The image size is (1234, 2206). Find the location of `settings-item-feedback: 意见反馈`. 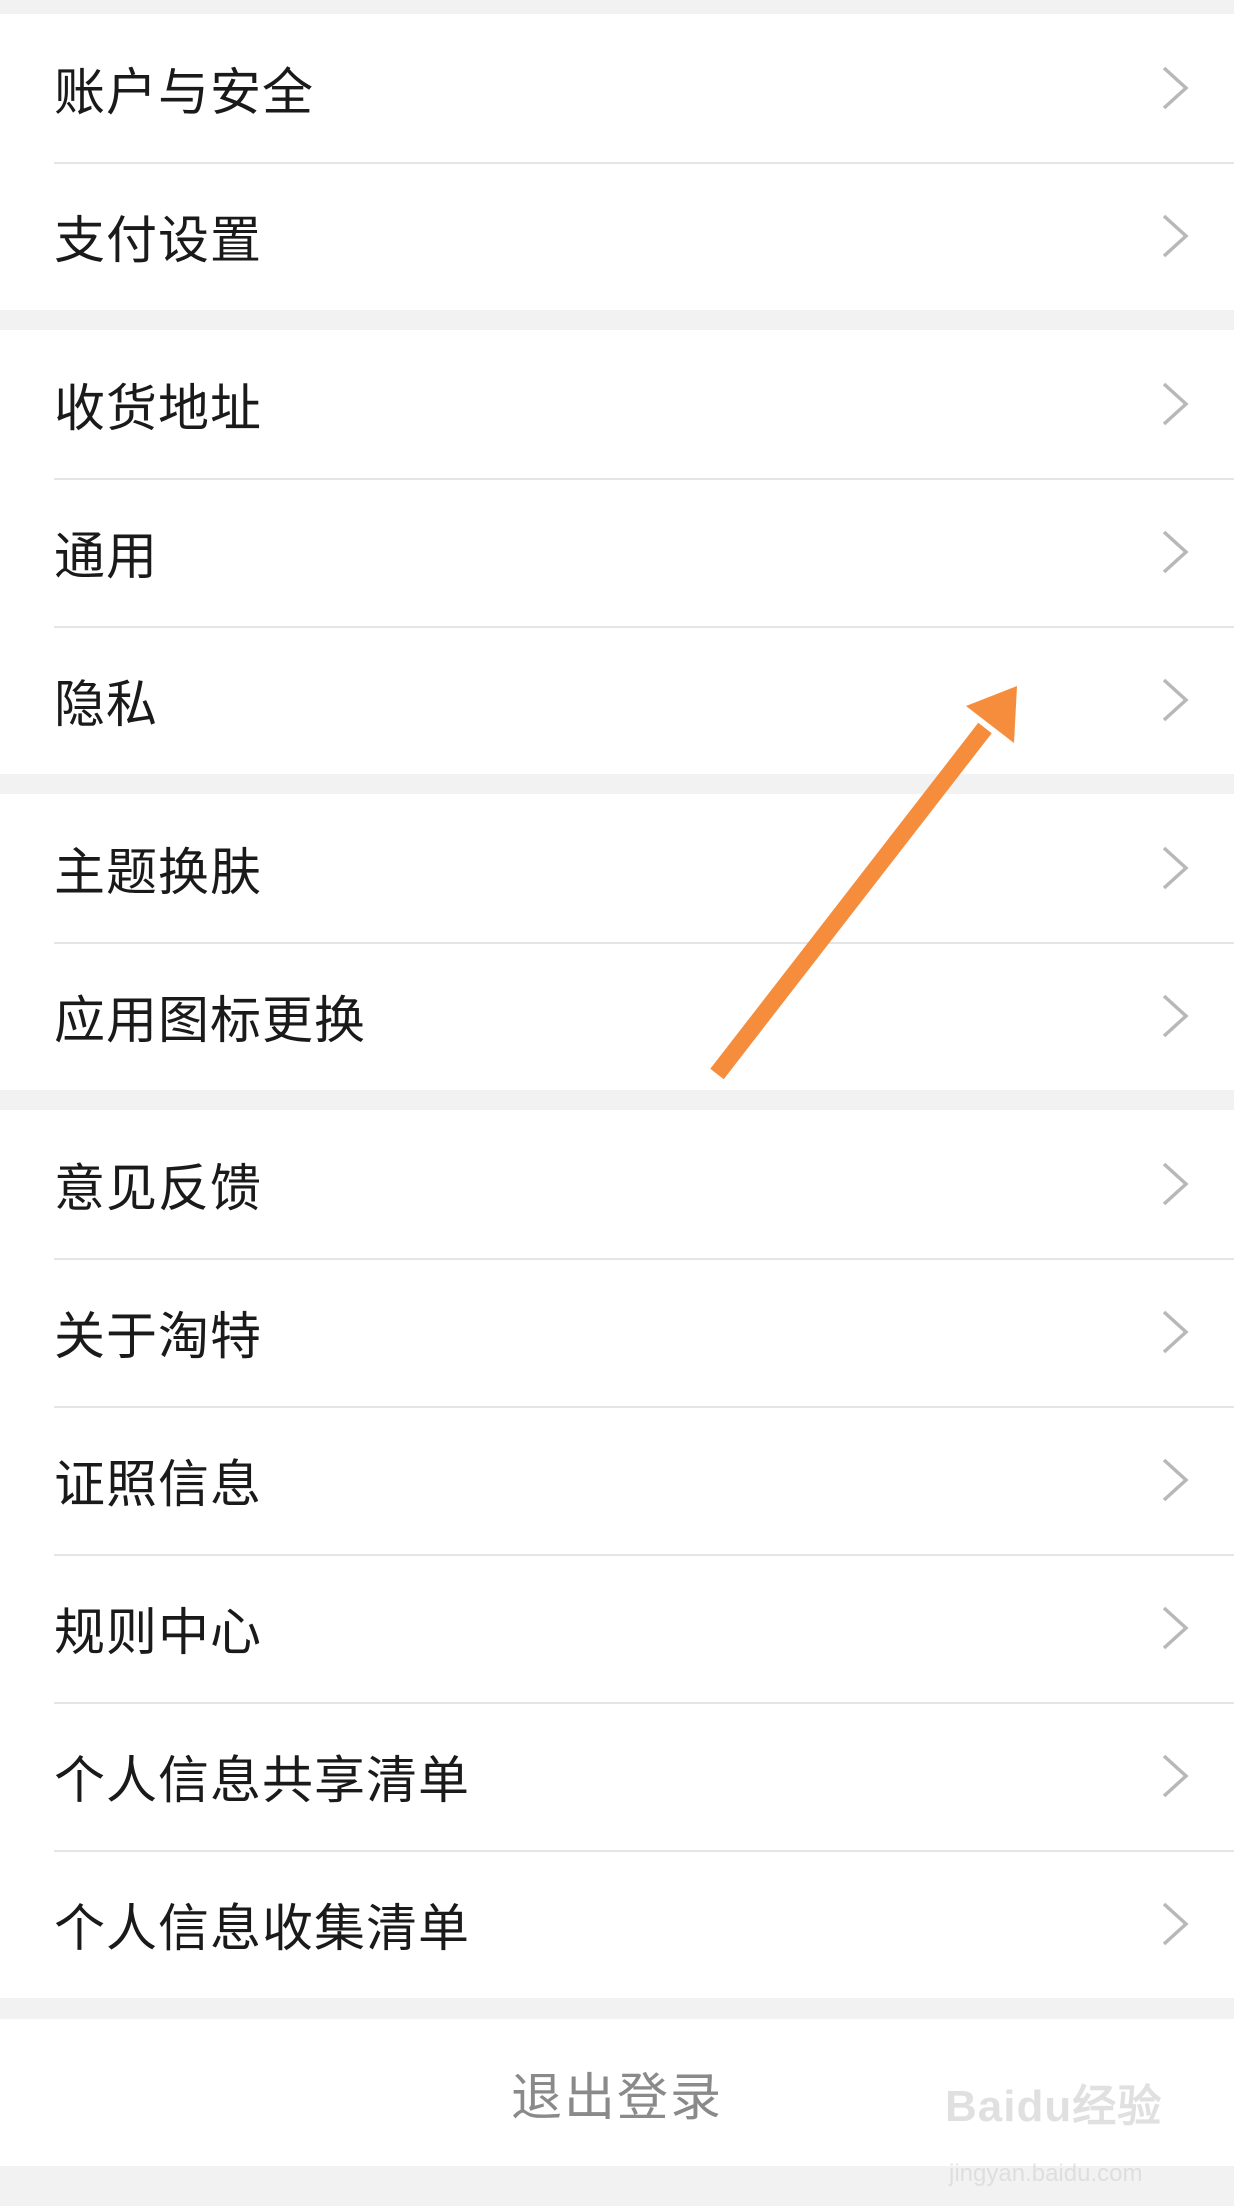

settings-item-feedback: 意见反馈 is located at coordinates (617, 1184).